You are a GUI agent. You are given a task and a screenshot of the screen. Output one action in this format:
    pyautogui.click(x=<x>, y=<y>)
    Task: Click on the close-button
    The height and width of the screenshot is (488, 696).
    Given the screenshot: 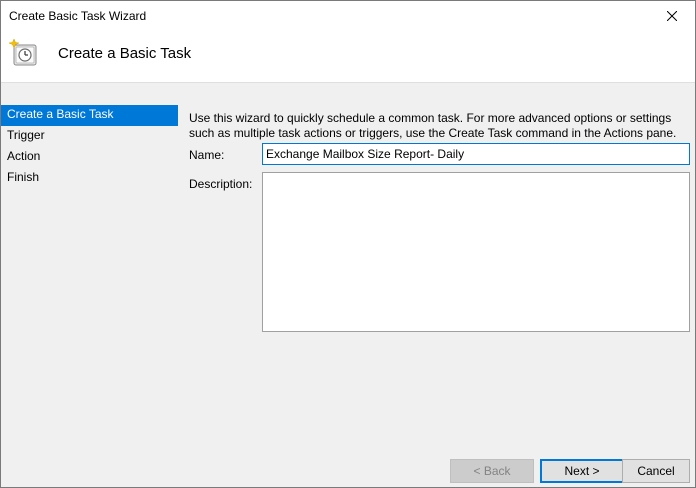 What is the action you would take?
    pyautogui.click(x=672, y=16)
    